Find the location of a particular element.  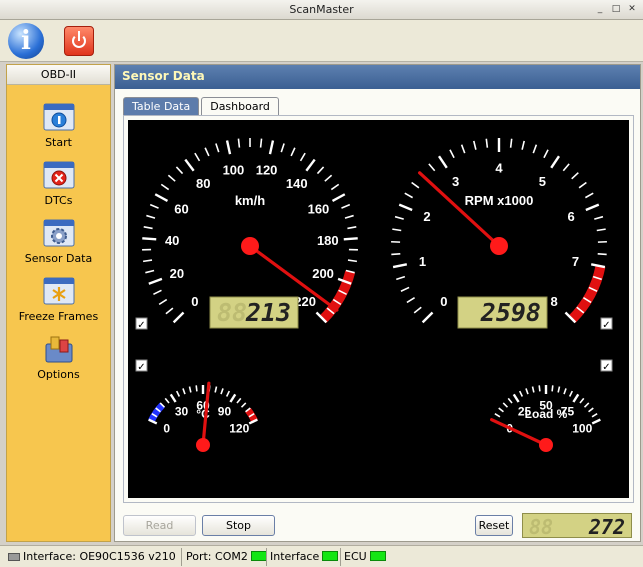

ecu-status: ECU is located at coordinates (365, 557).